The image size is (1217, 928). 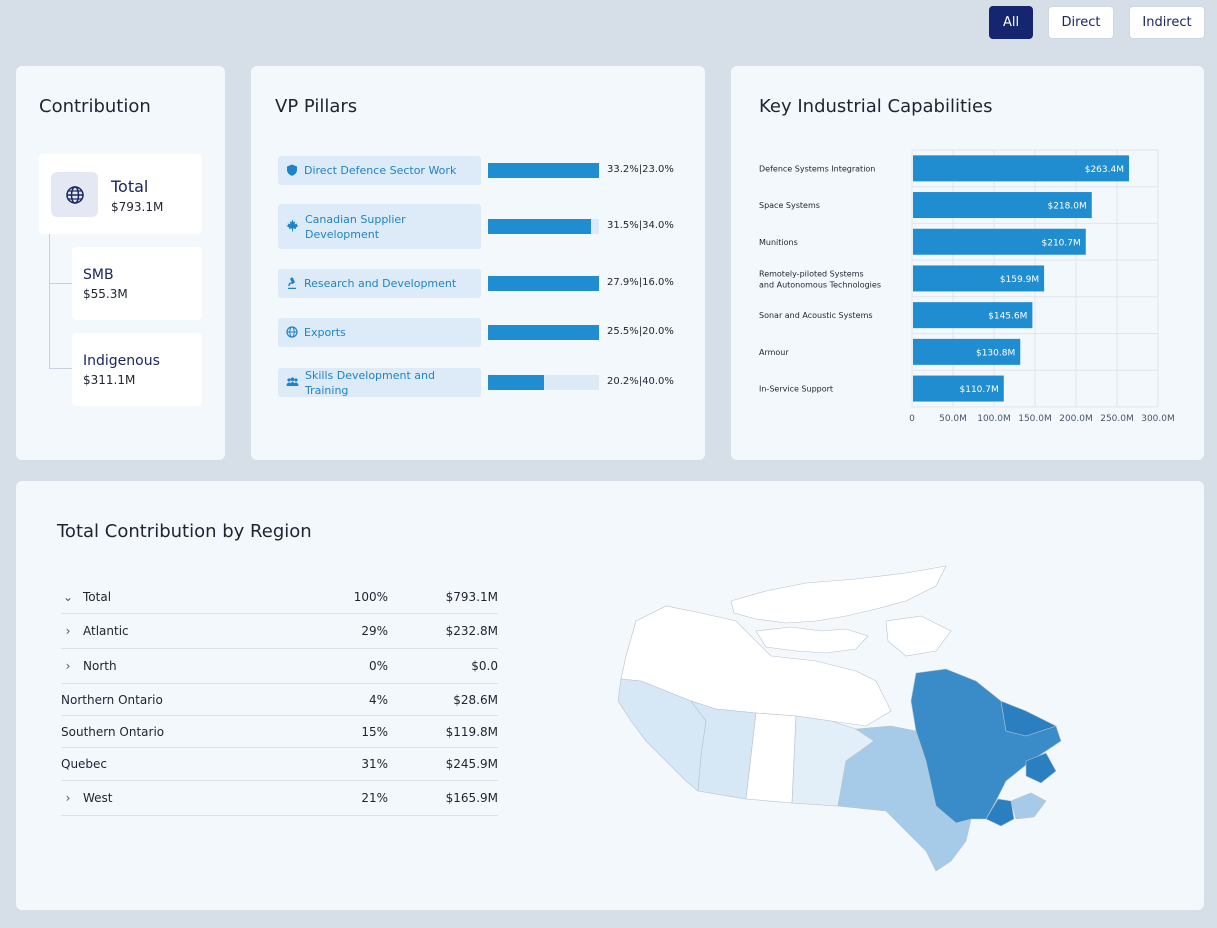 What do you see at coordinates (84, 764) in the screenshot?
I see `region-name: Quebec` at bounding box center [84, 764].